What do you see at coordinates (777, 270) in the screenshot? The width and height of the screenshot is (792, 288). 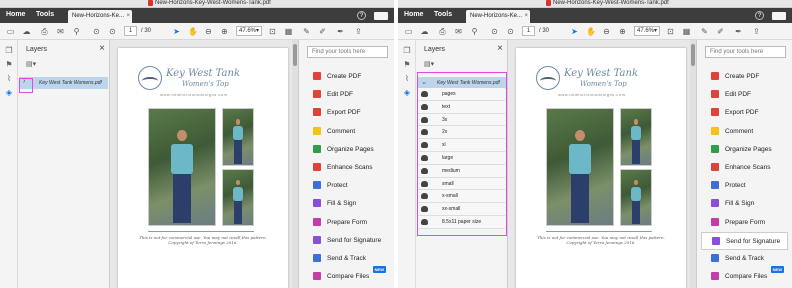 I see `new-badge: NEW` at bounding box center [777, 270].